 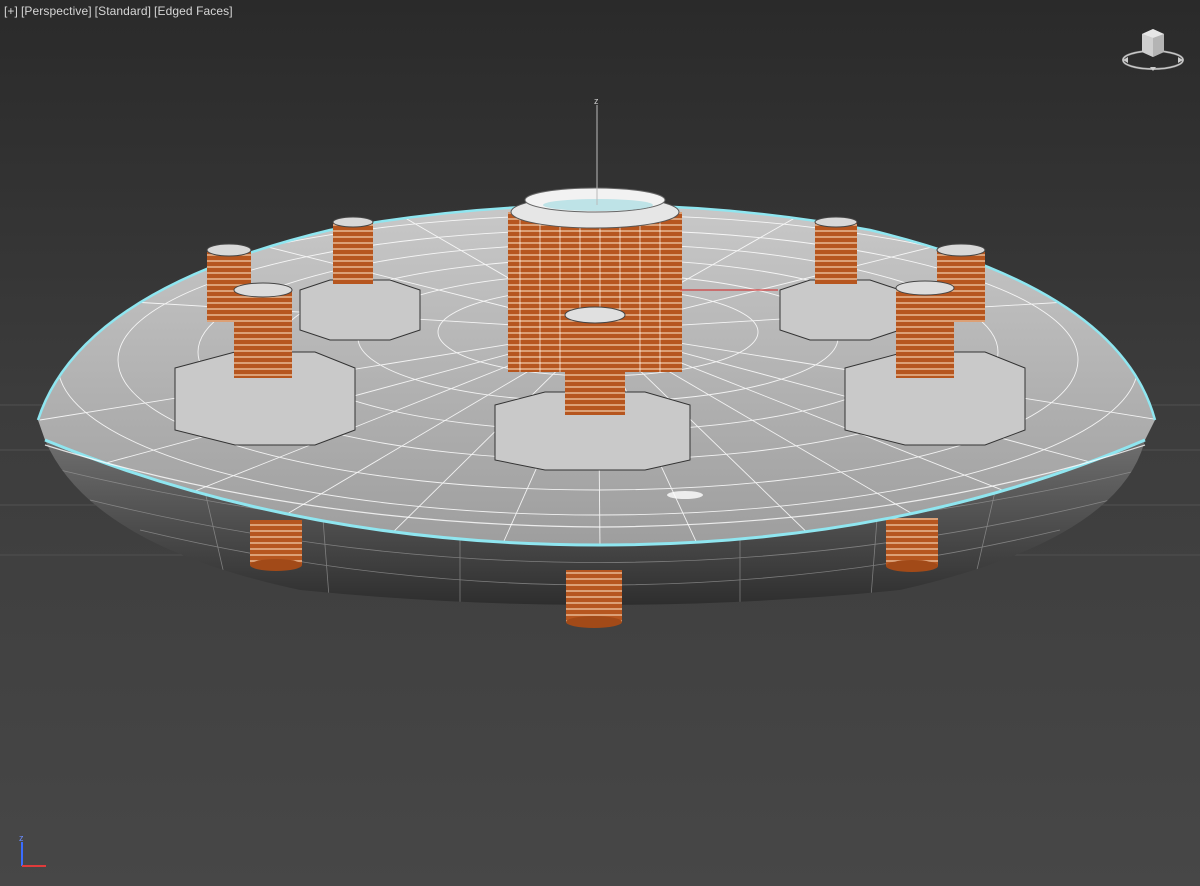 I want to click on viewport-menu-shading: [Standard], so click(x=123, y=11).